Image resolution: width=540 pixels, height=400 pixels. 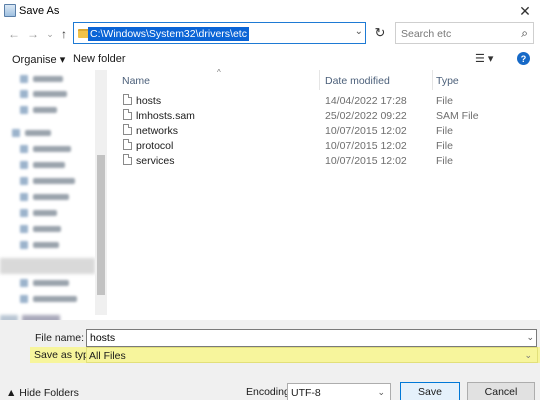 What do you see at coordinates (312, 355) in the screenshot?
I see `save-as-type-select: All Files ⌄` at bounding box center [312, 355].